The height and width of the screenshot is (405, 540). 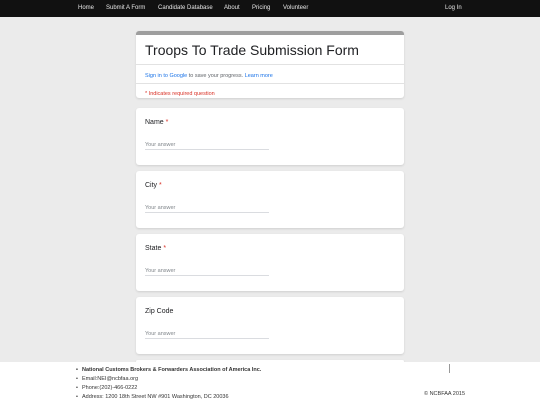 I want to click on question-label: City *, so click(x=153, y=185).